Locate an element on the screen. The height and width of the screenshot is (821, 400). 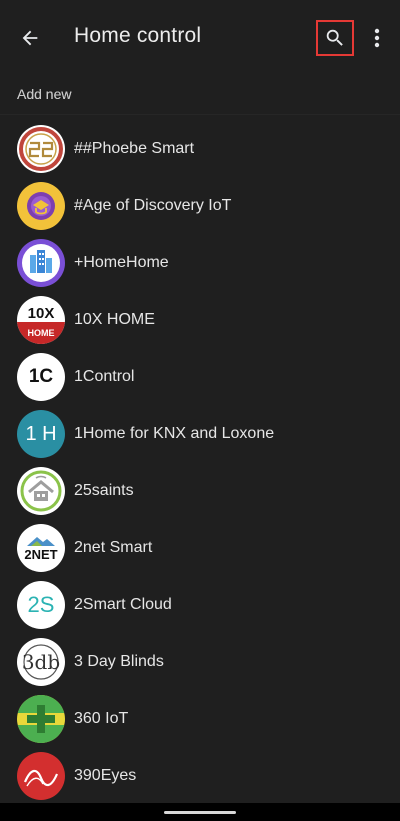
3-day-blinds-logo-text: 3db is located at coordinates (41, 662).